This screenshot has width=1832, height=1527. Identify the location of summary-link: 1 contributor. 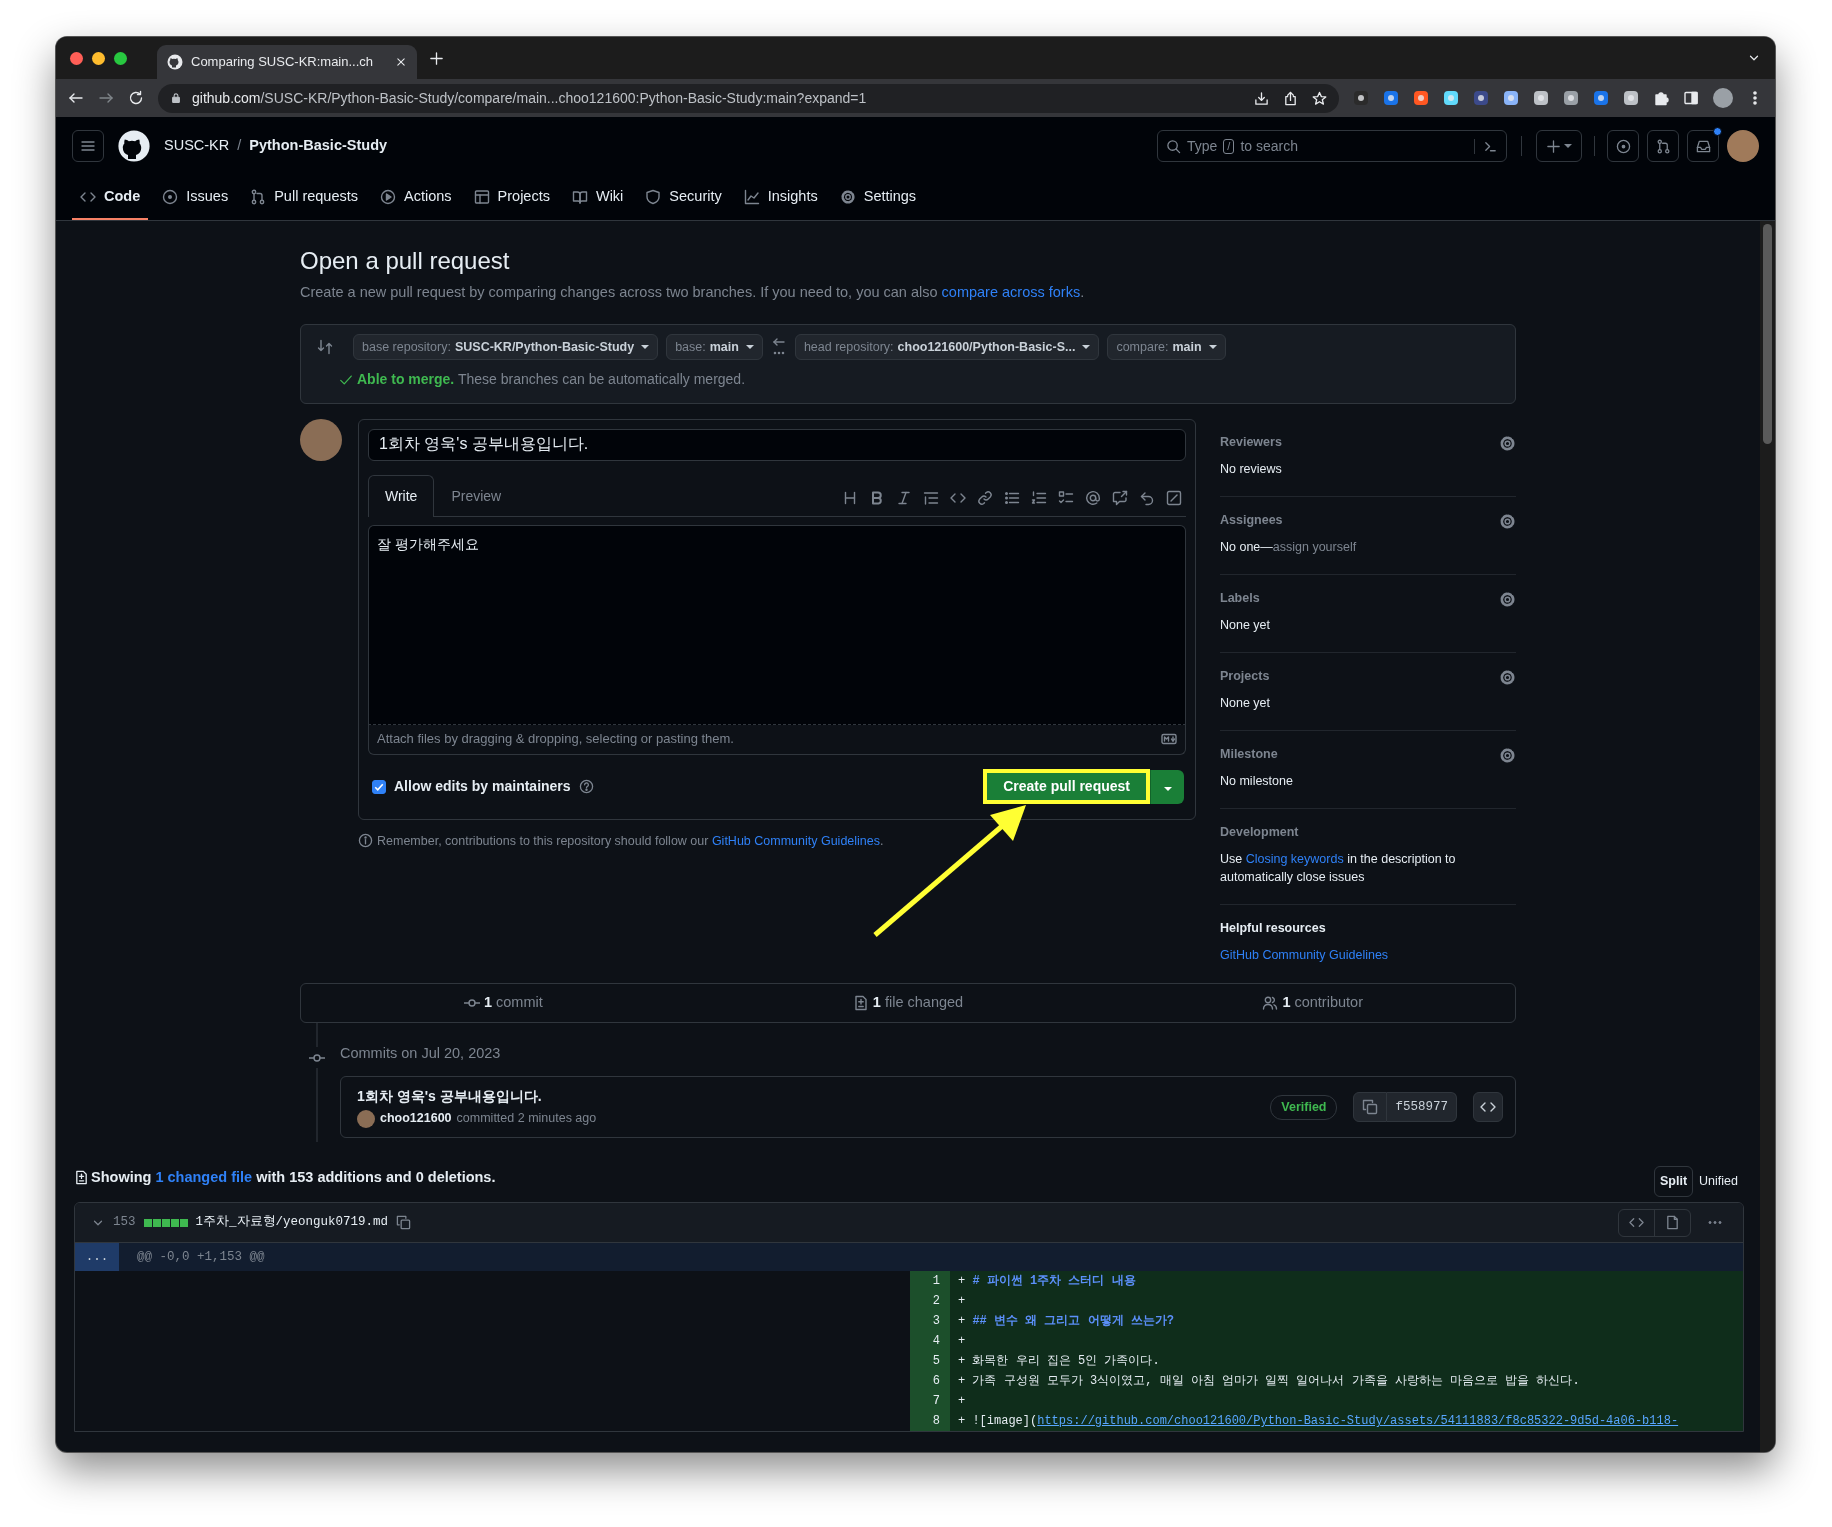
(1312, 1002).